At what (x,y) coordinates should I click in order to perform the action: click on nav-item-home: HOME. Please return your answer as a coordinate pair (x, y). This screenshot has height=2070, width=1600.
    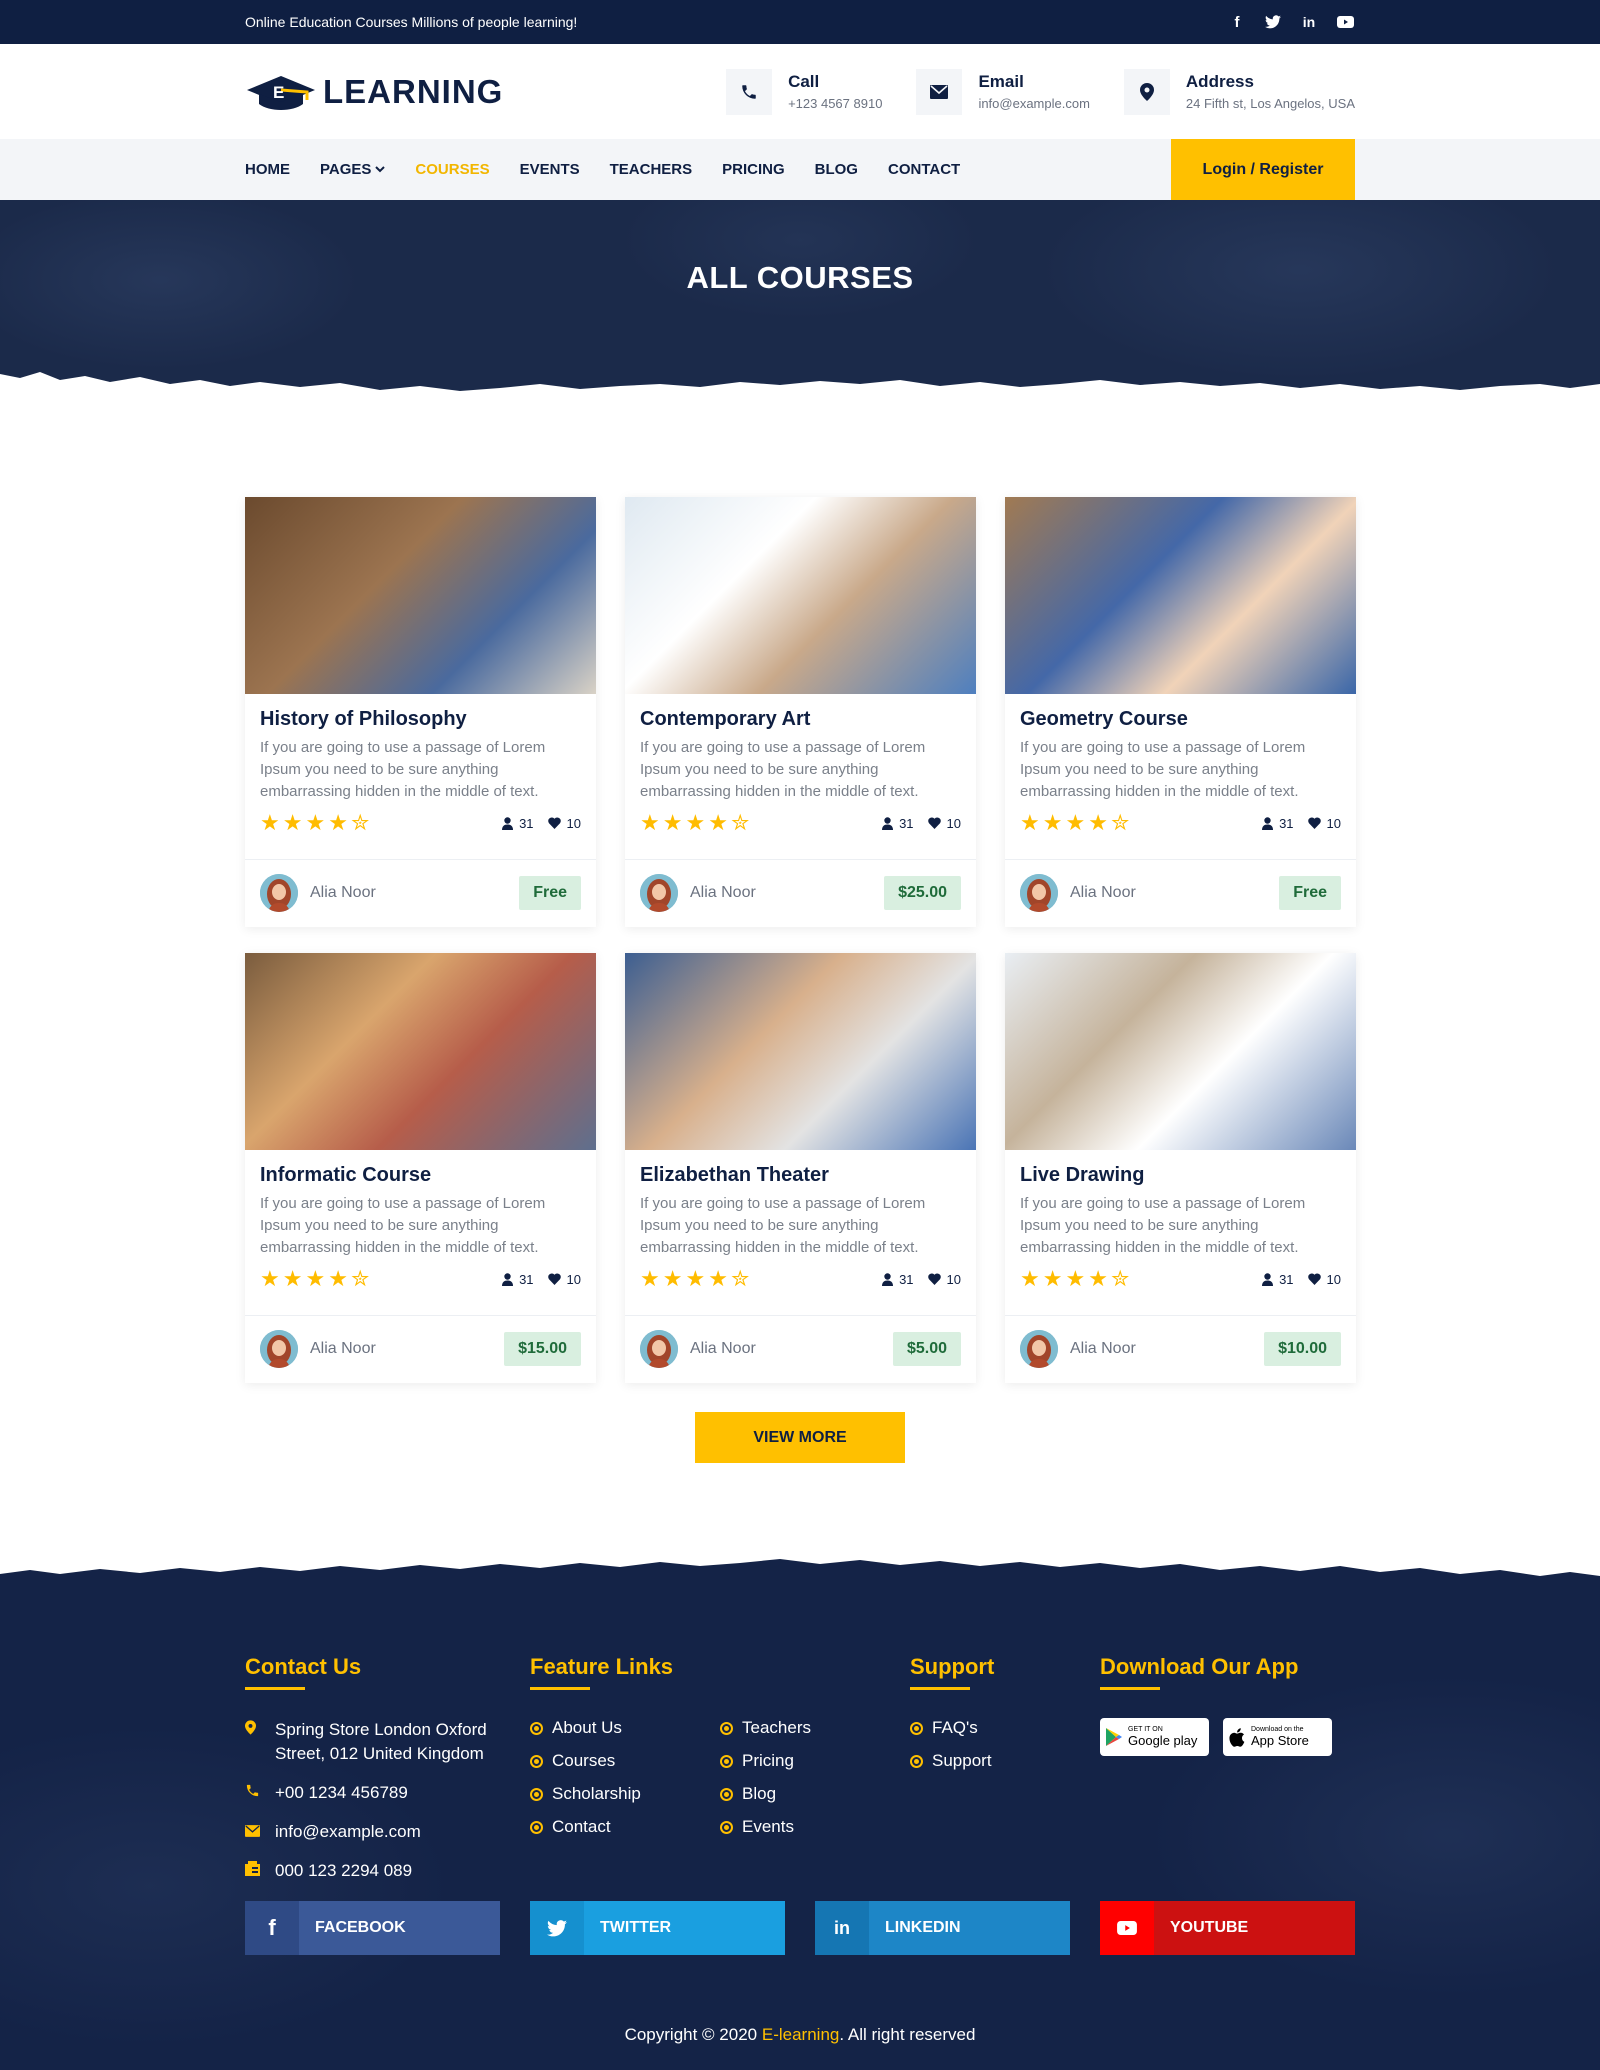
    Looking at the image, I should click on (267, 169).